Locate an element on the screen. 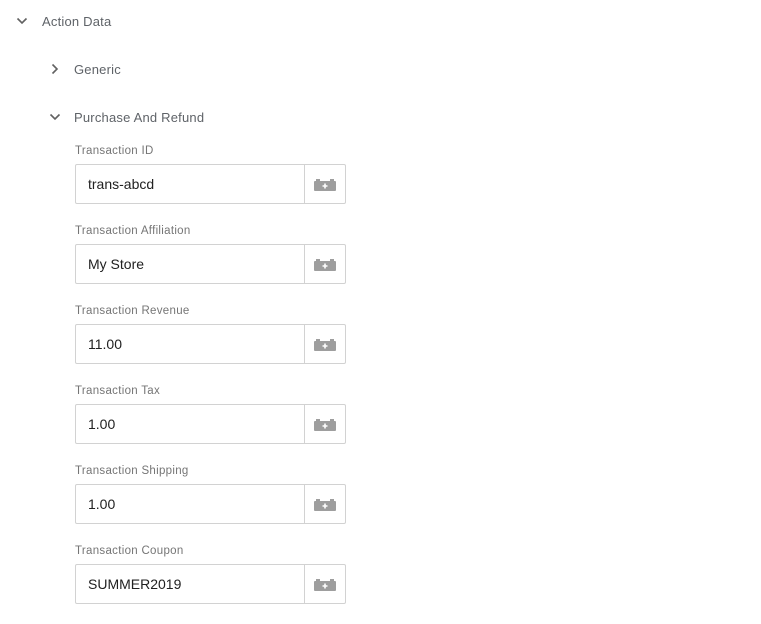  field-transaction-affiliation: Transaction Affiliation is located at coordinates (215, 264).